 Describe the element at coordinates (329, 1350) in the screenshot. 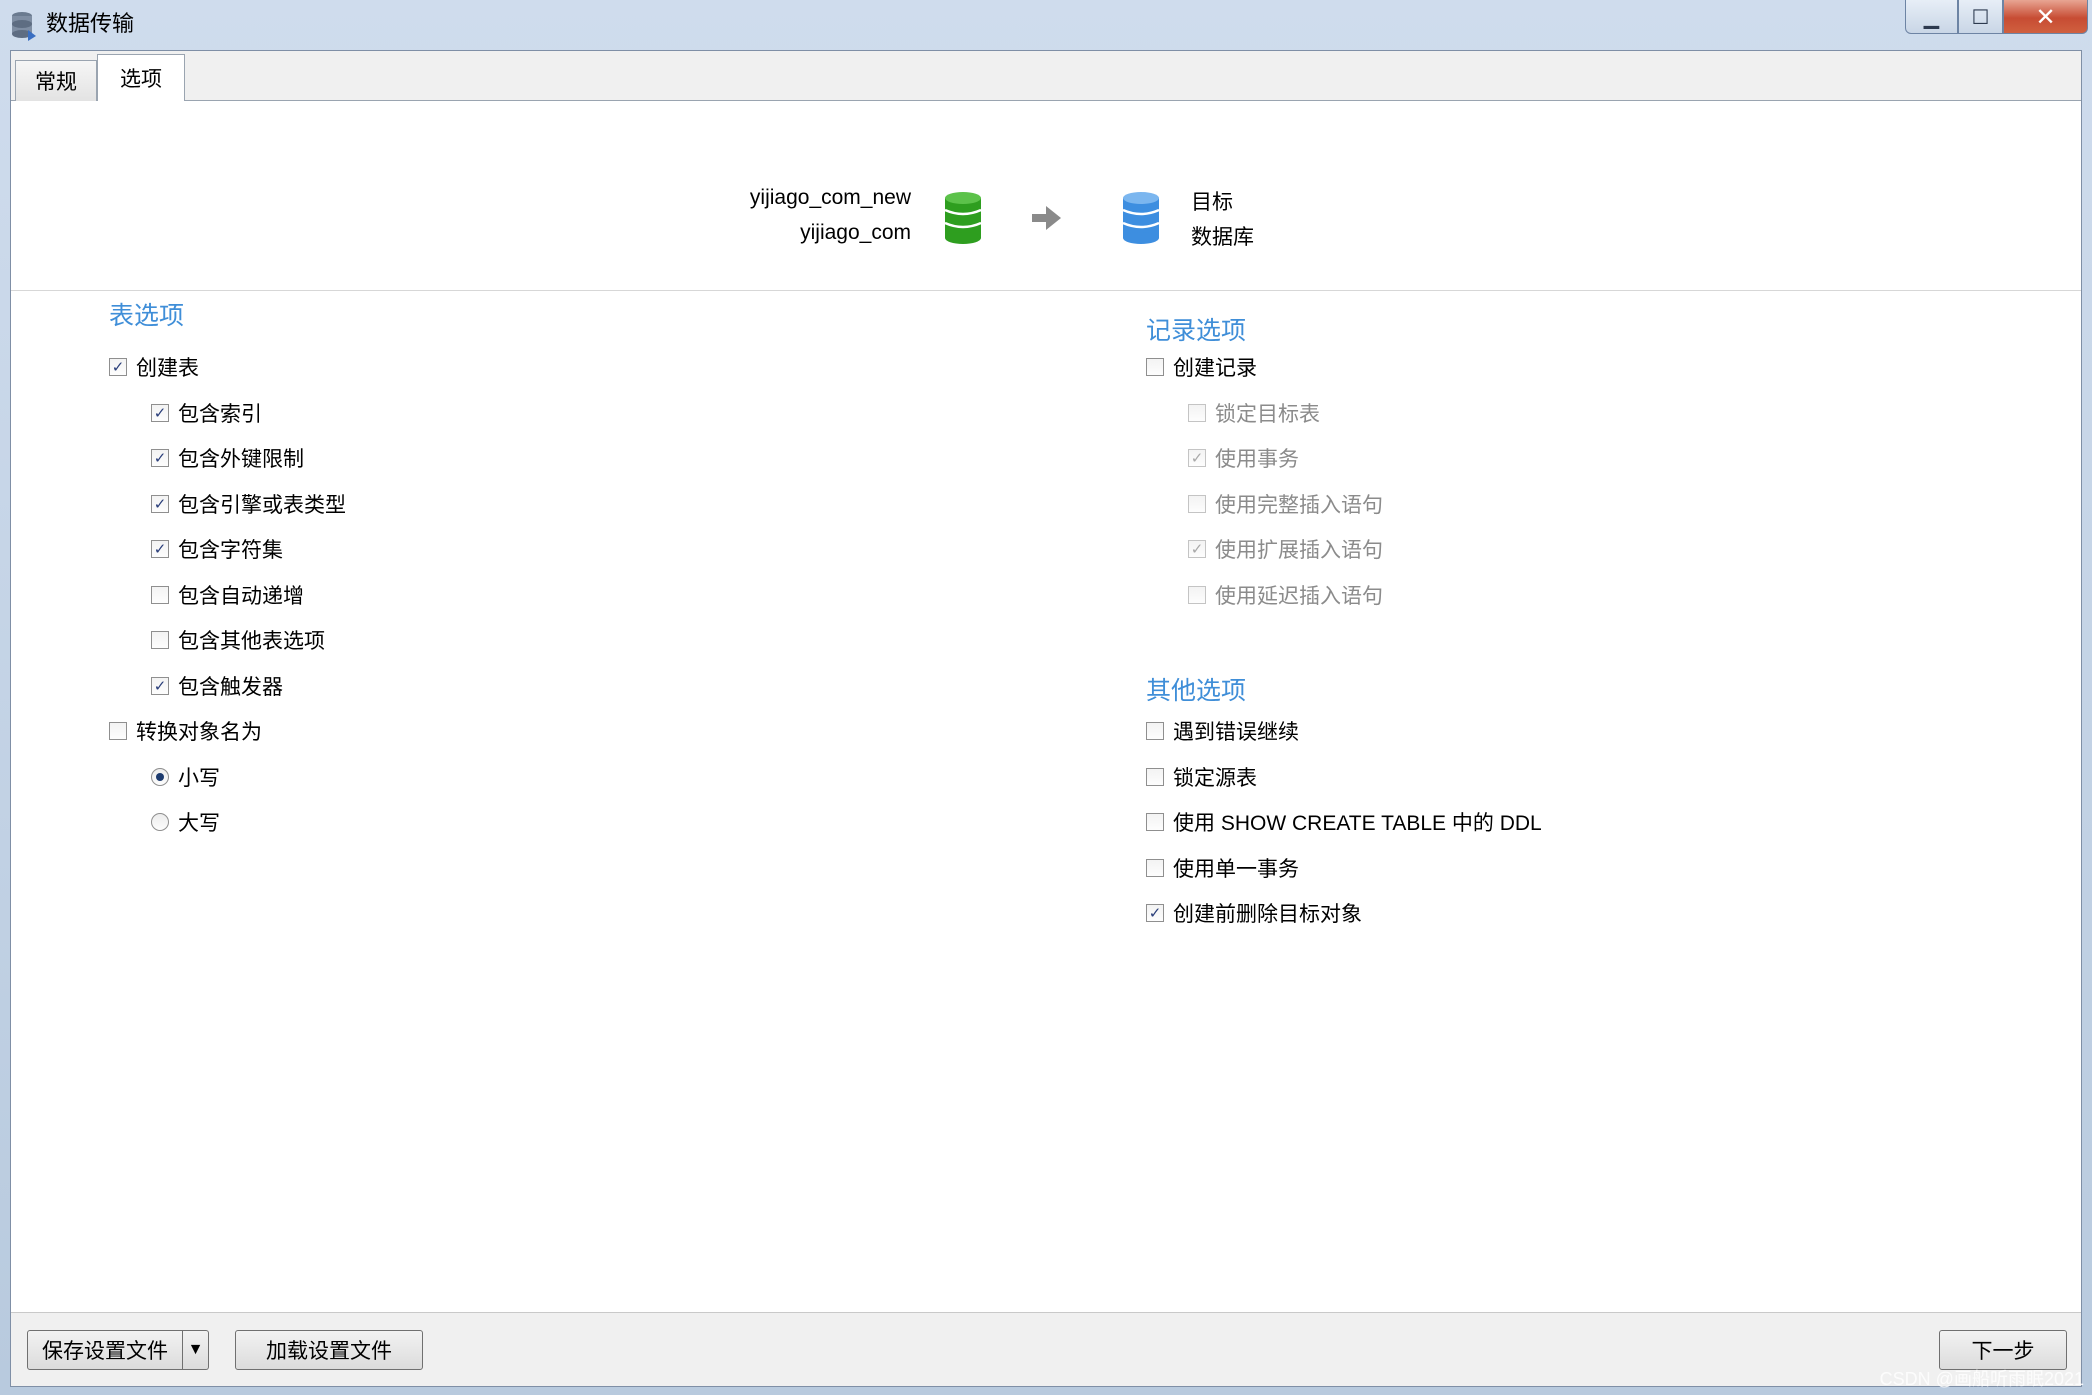

I see `load-profile-button: 加载设置文件` at that location.